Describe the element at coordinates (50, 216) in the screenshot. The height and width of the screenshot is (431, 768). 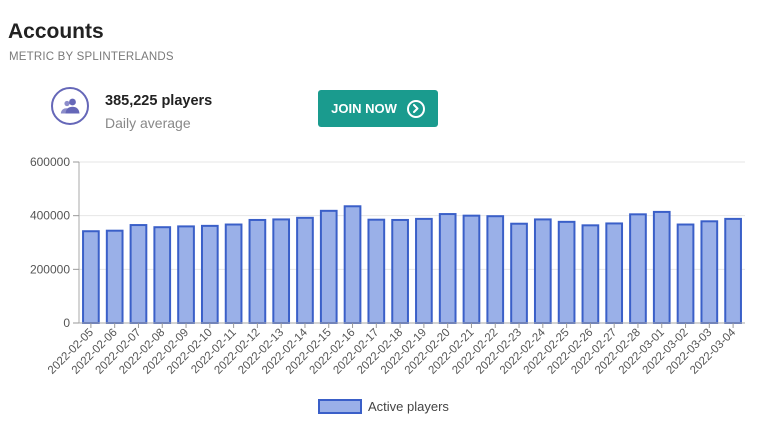
I see `y-tick-label: 400000` at that location.